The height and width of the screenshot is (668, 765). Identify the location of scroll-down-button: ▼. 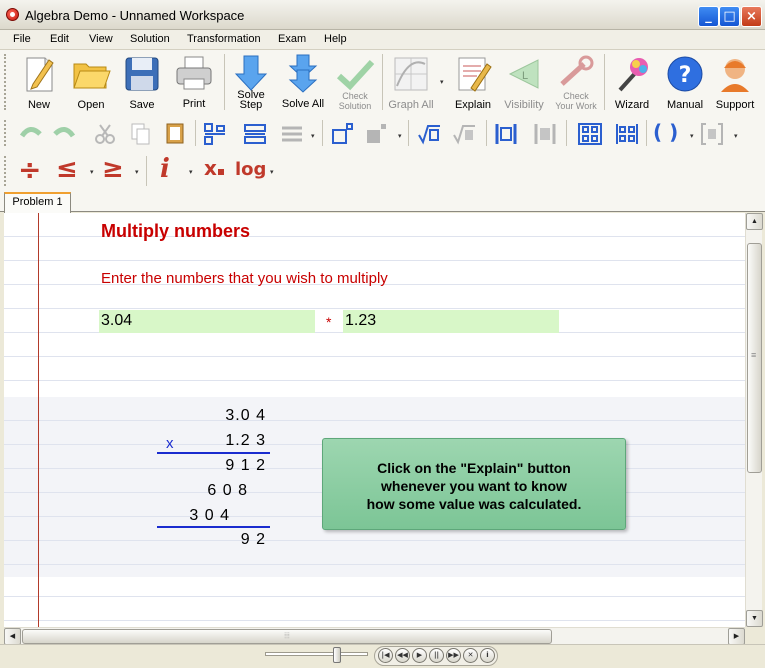
(754, 618).